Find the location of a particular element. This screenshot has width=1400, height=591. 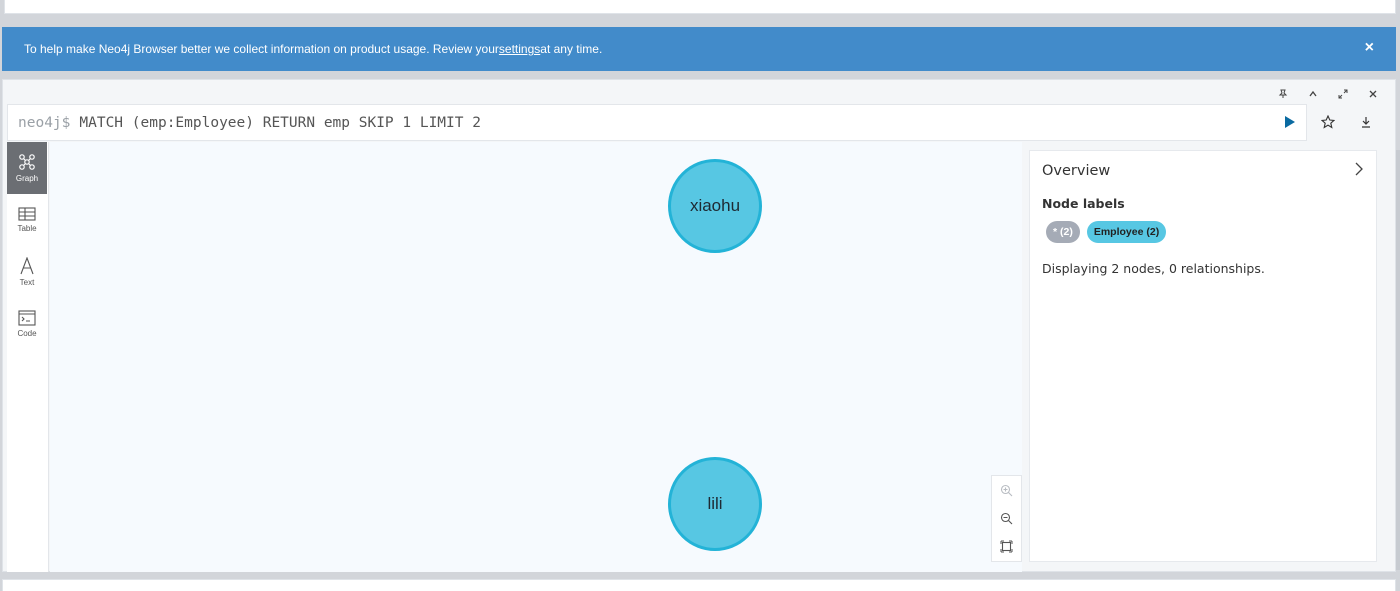

previous-frame-strip is located at coordinates (700, 7).